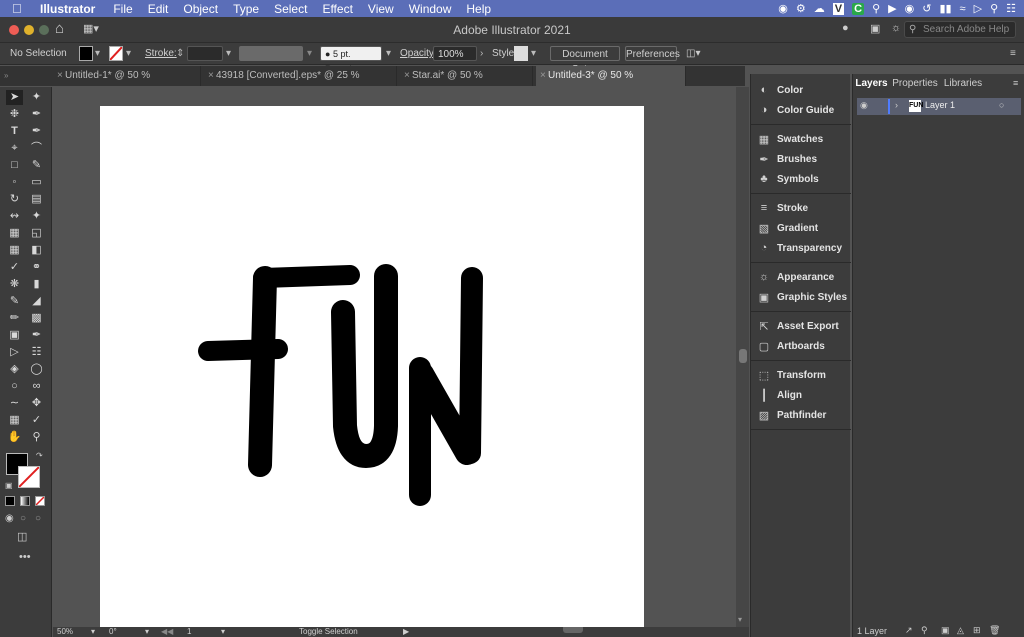 The height and width of the screenshot is (637, 1024). Describe the element at coordinates (945, 630) in the screenshot. I see `make-clipping-mask-icon: ▣` at that location.